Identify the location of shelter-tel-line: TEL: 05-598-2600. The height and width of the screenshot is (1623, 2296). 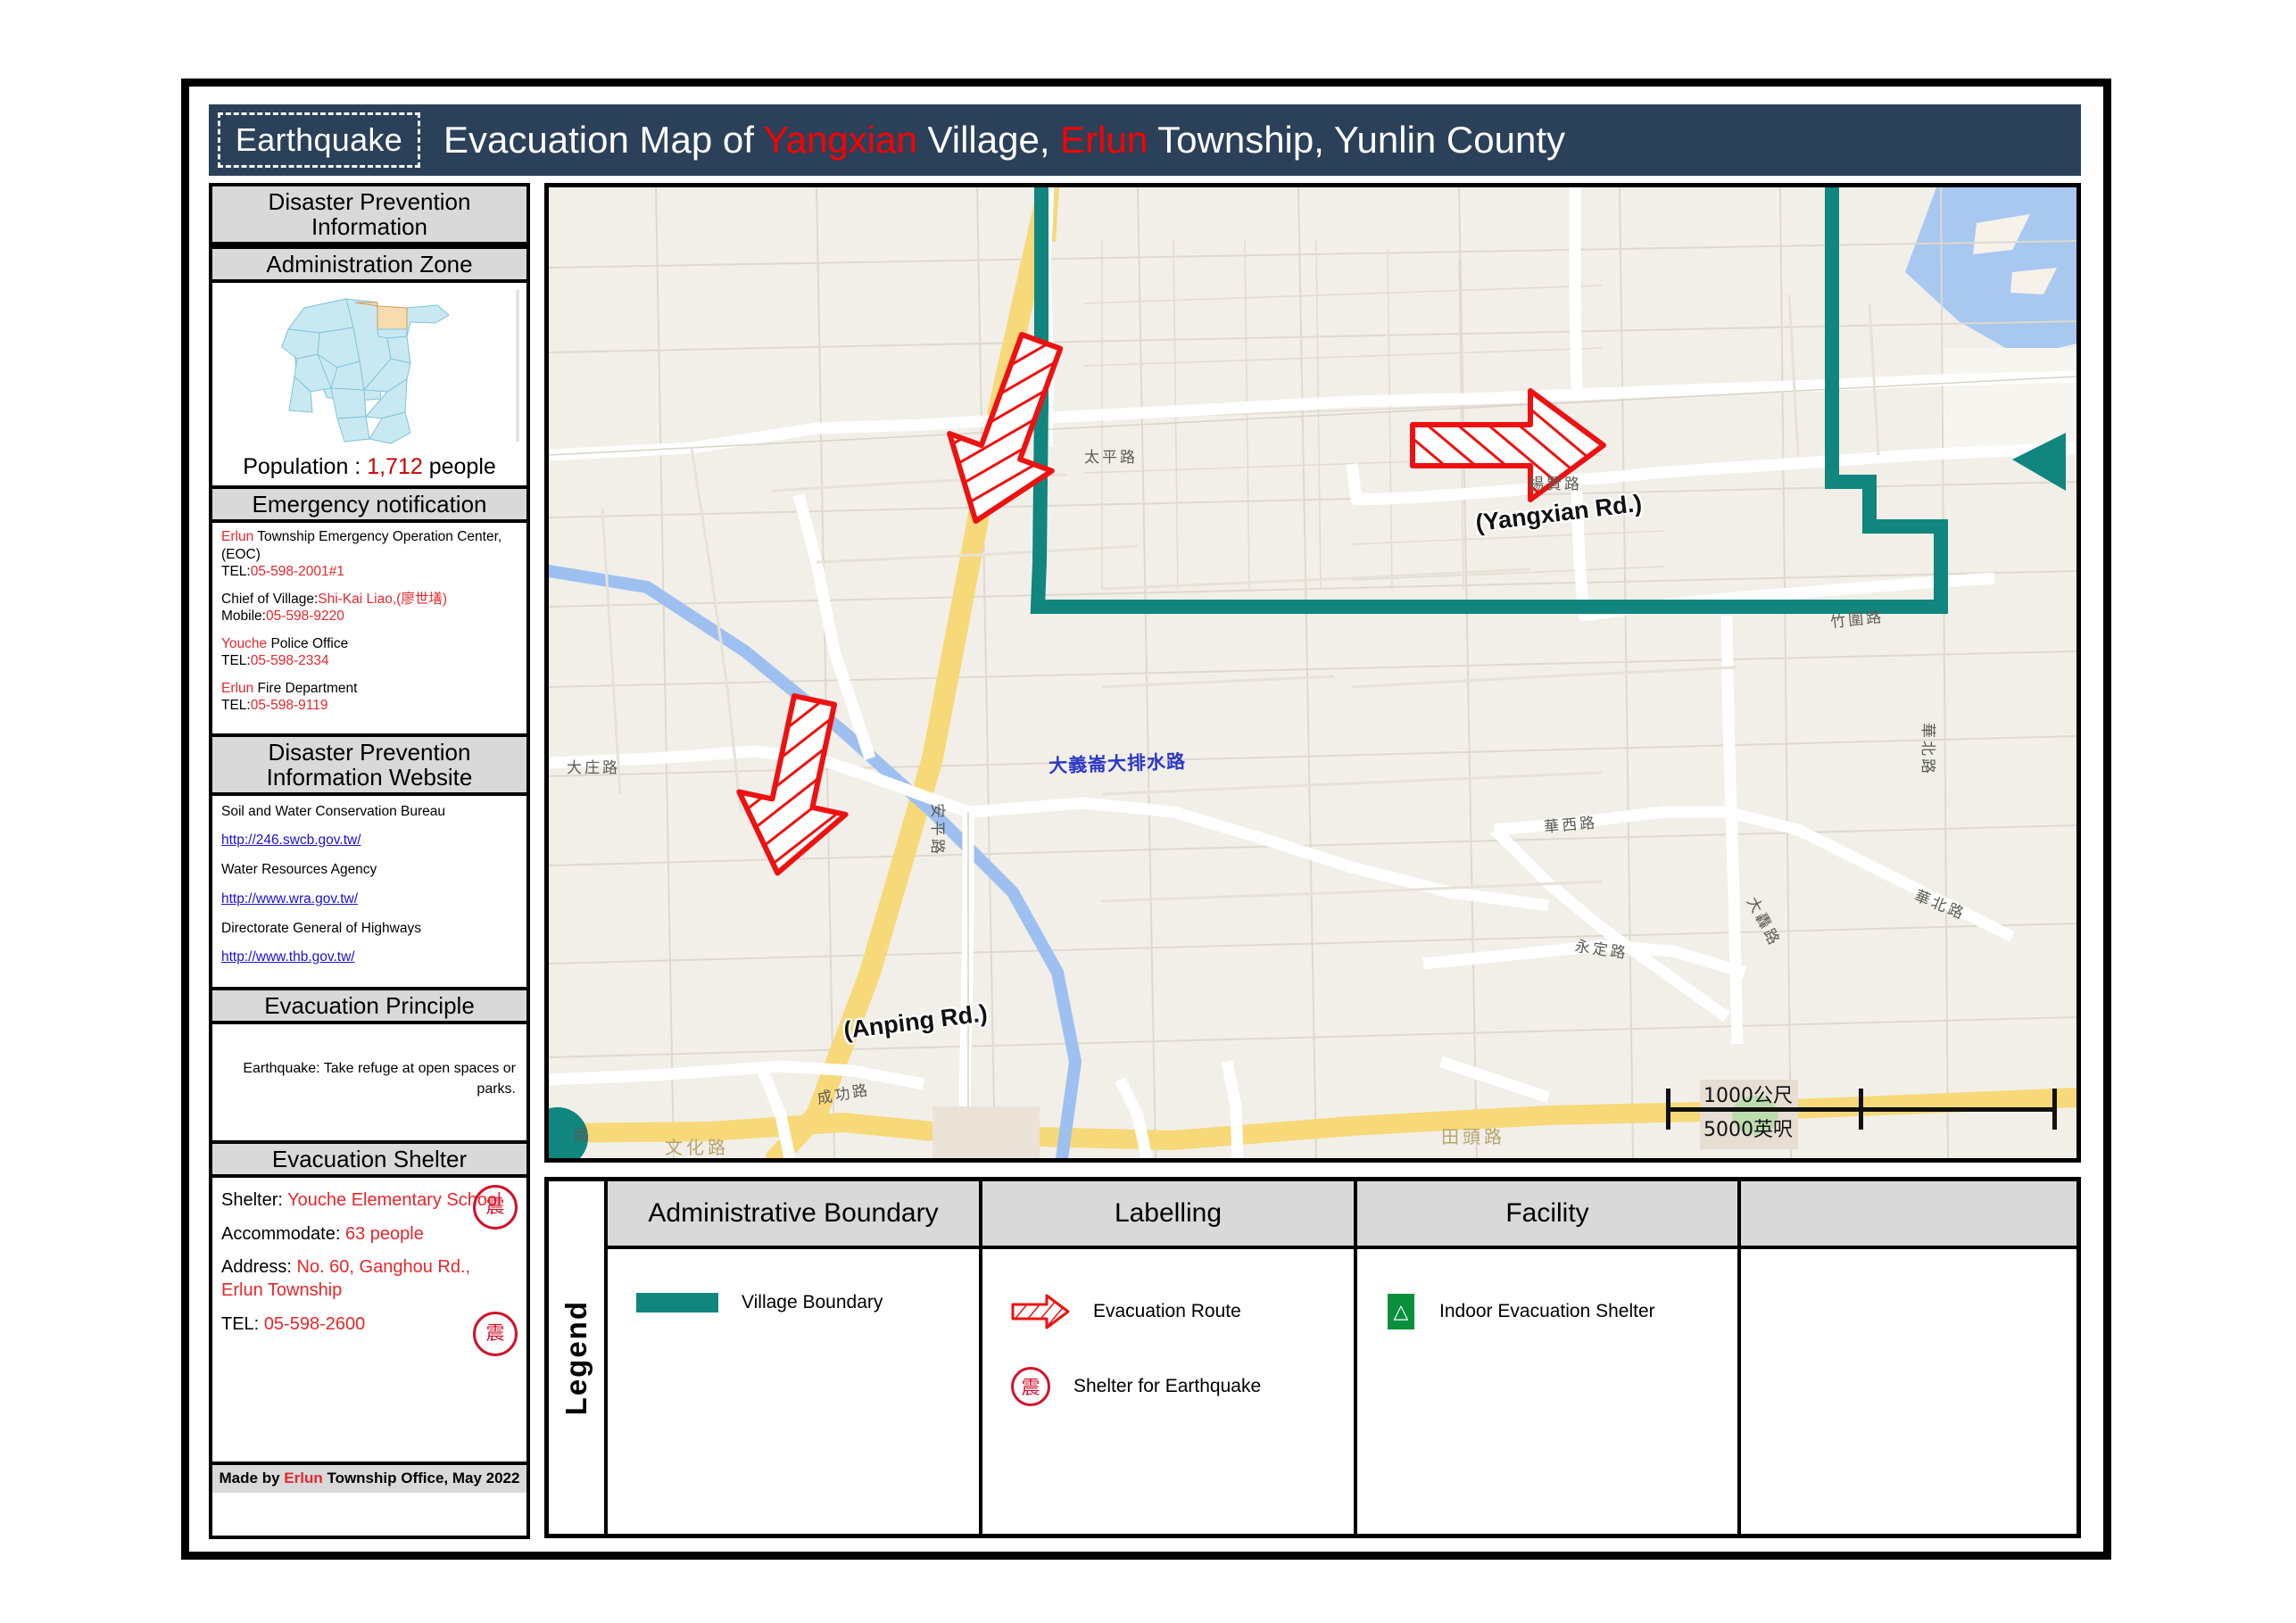
(369, 1324).